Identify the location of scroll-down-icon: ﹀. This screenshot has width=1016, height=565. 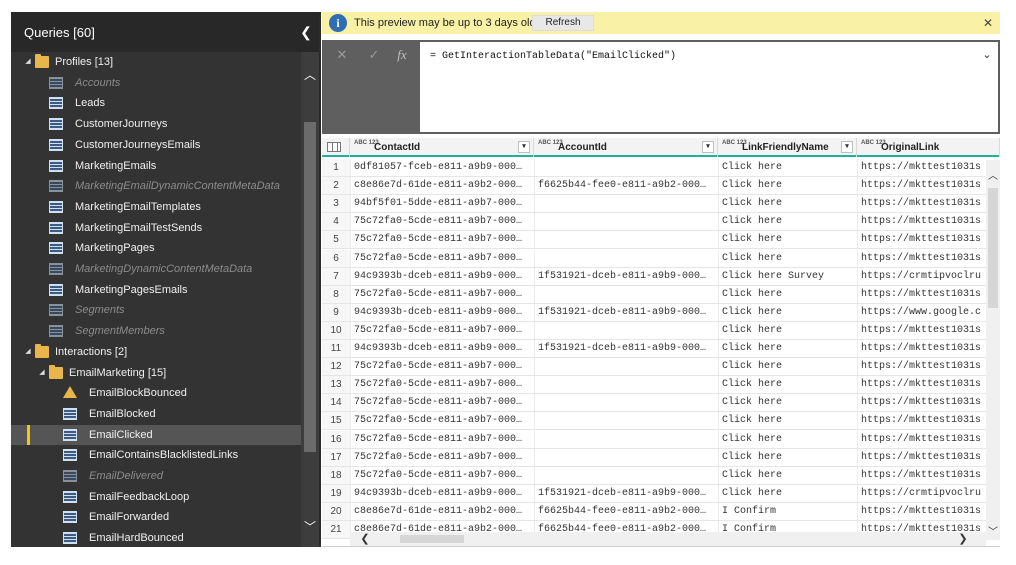
(310, 527).